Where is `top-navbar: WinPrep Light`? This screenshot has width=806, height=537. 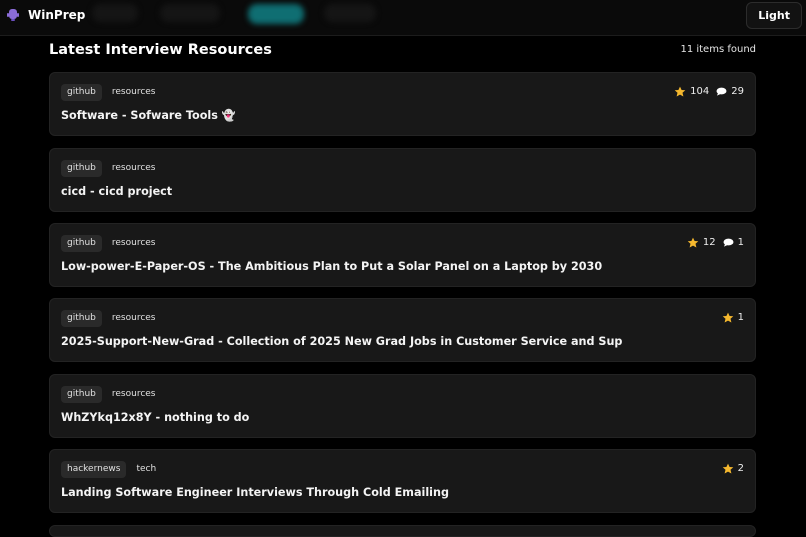 top-navbar: WinPrep Light is located at coordinates (403, 18).